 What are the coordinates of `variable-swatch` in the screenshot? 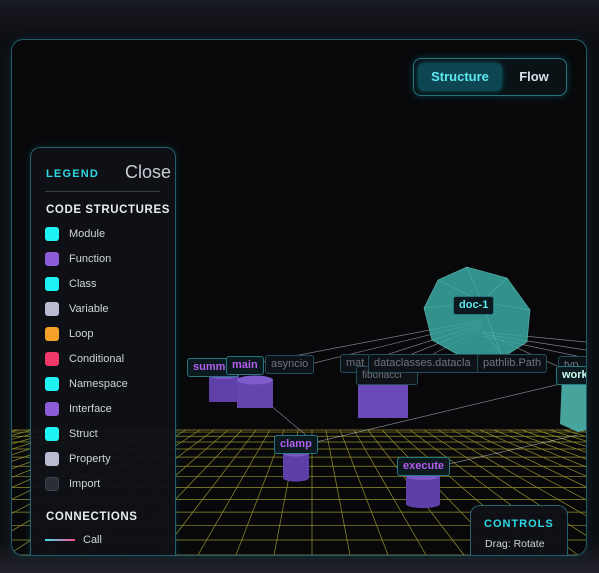 It's located at (52, 309).